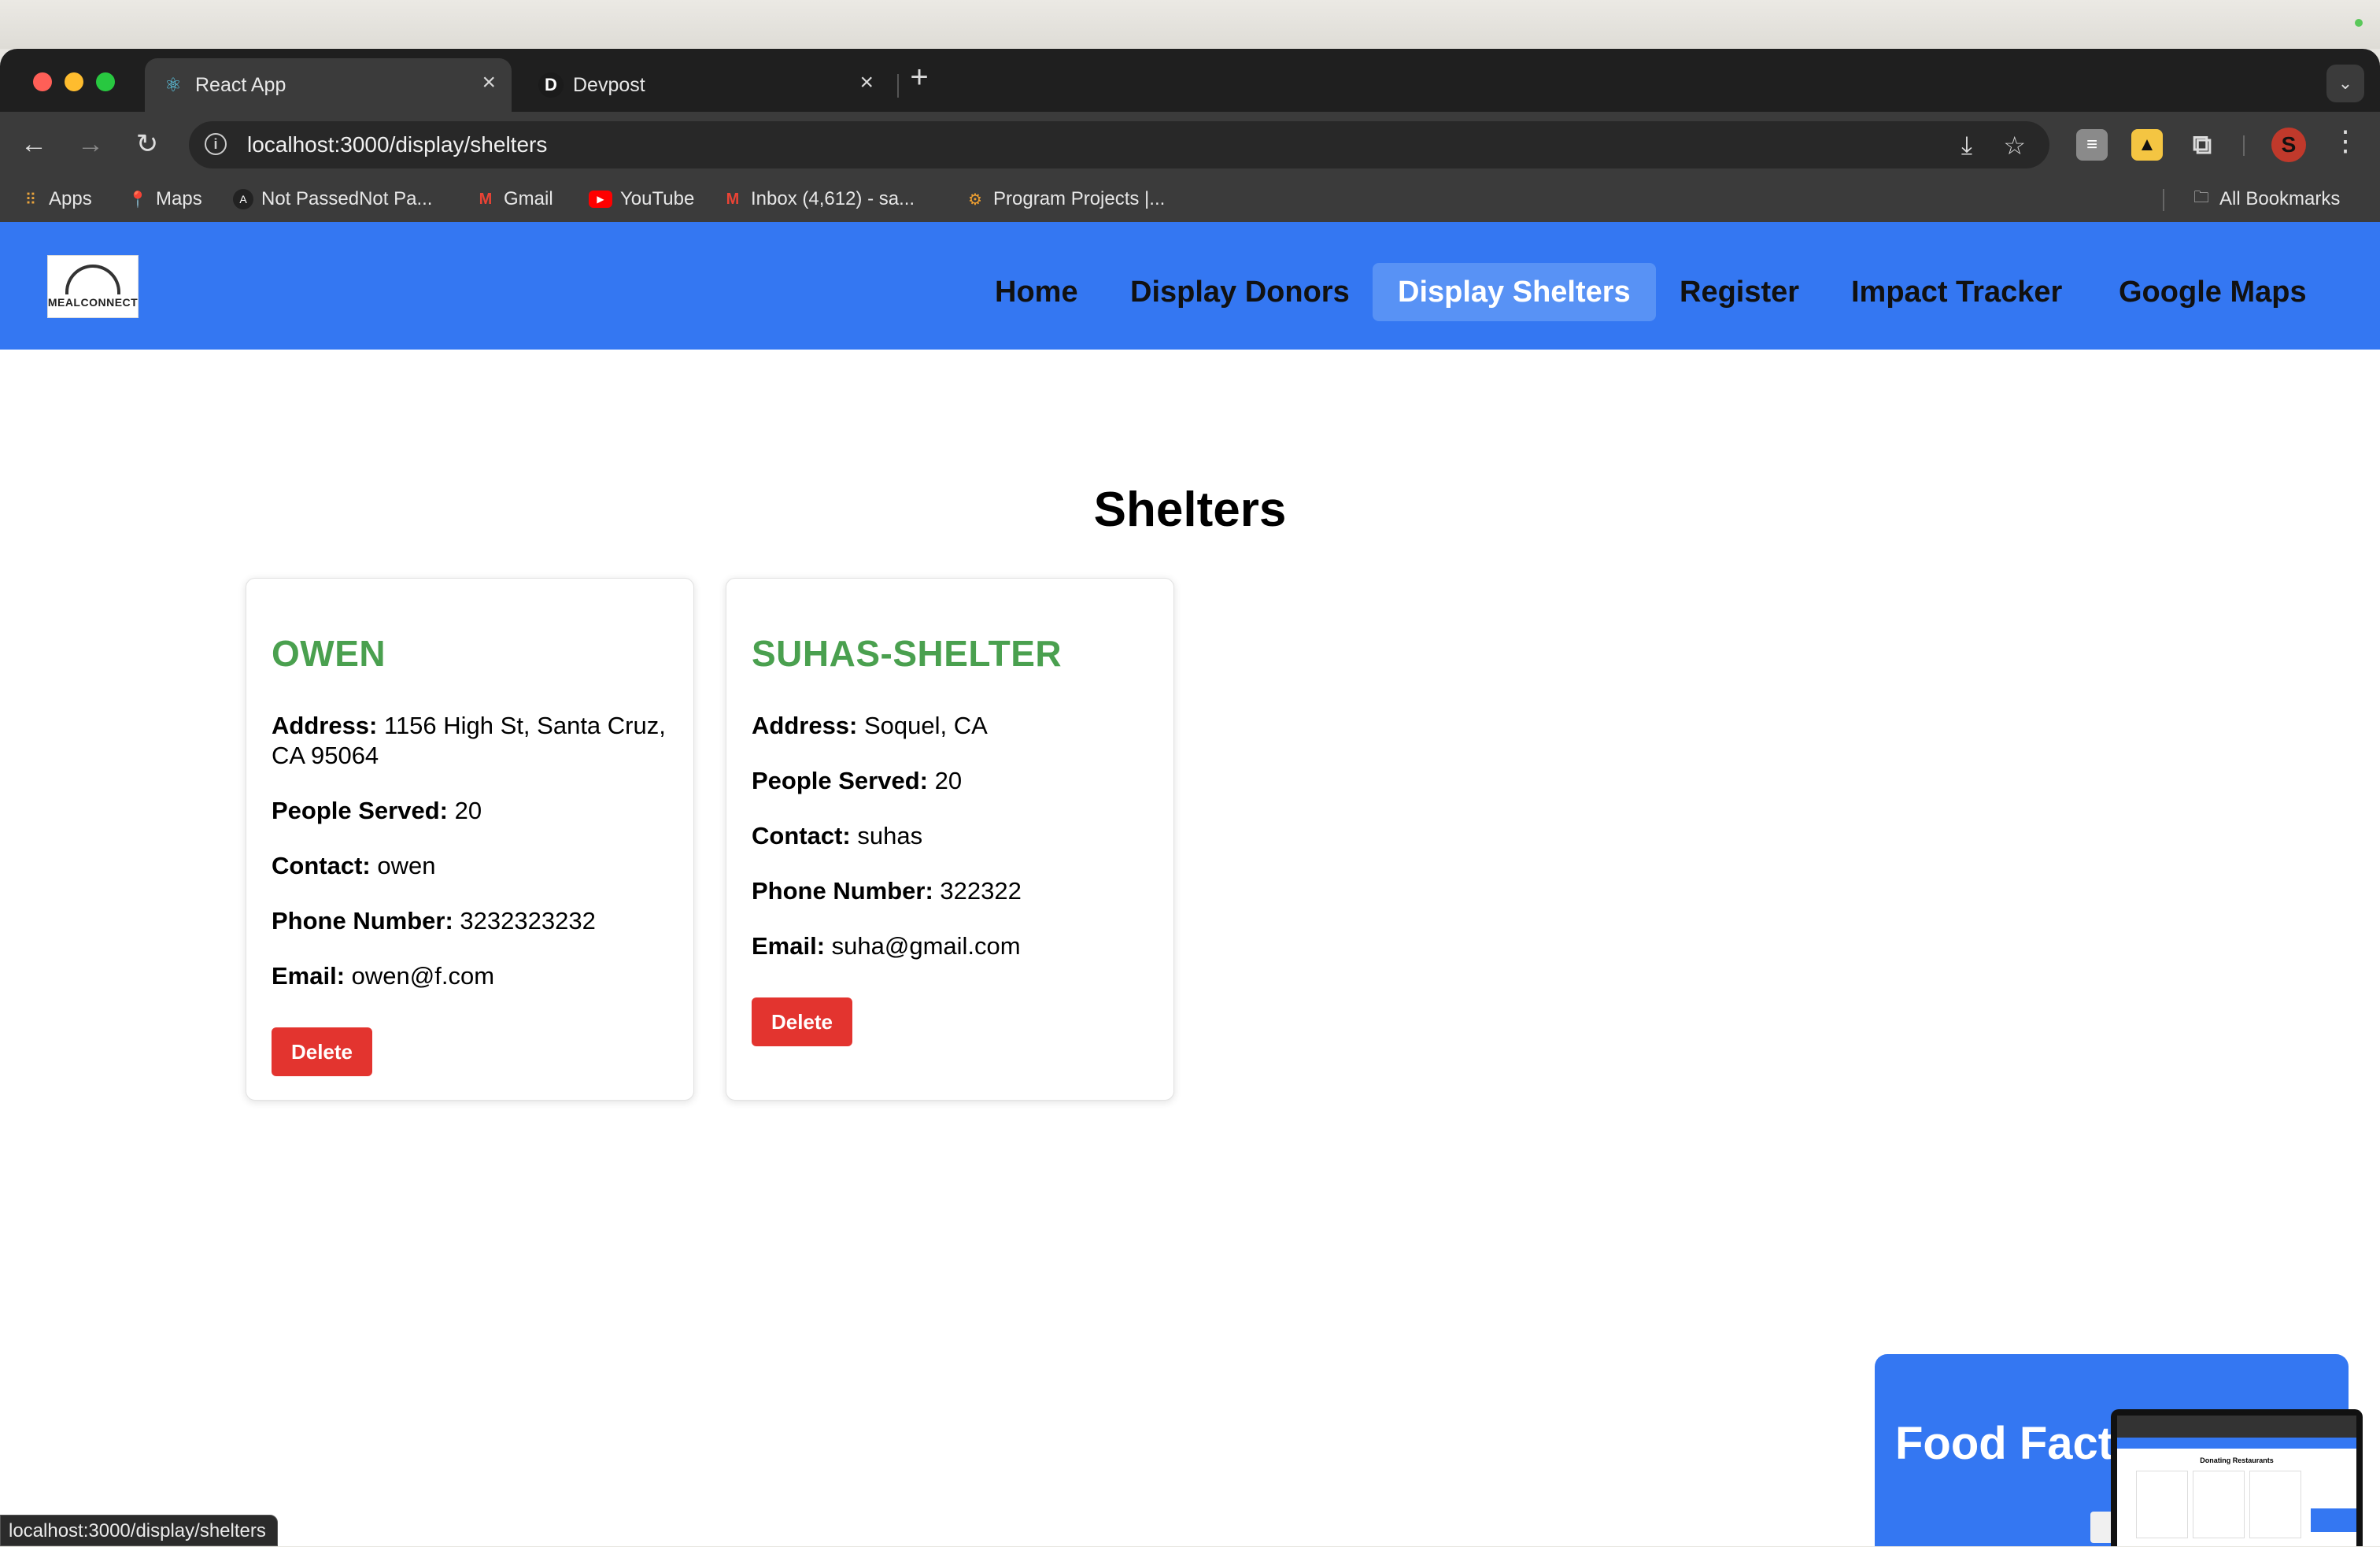 This screenshot has width=2380, height=1547. I want to click on maximize-window-button, so click(105, 81).